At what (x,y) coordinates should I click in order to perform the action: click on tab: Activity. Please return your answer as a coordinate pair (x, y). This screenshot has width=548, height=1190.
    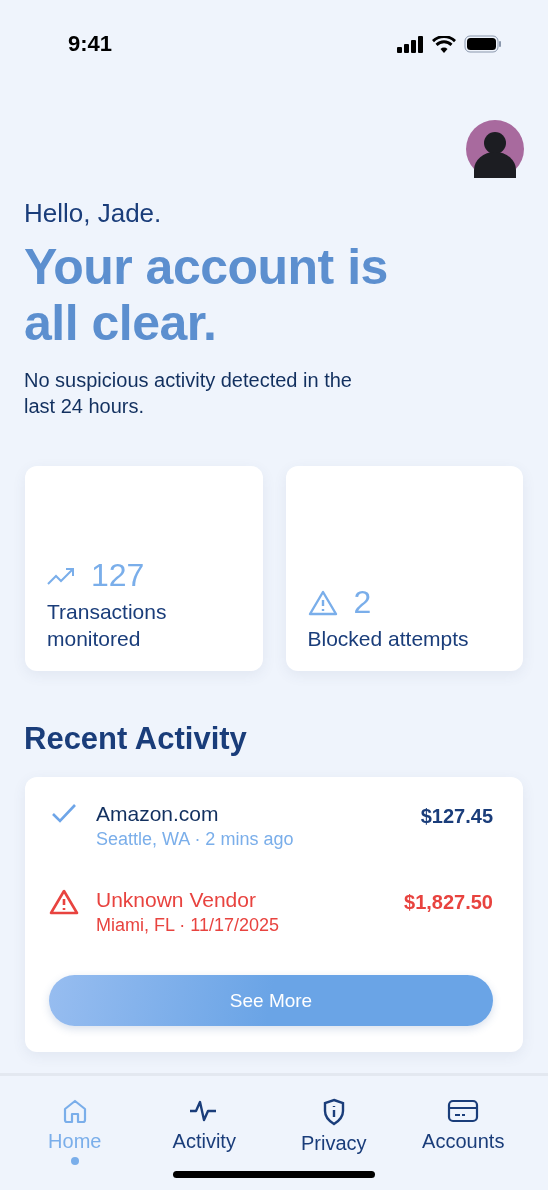
    Looking at the image, I should click on (204, 1131).